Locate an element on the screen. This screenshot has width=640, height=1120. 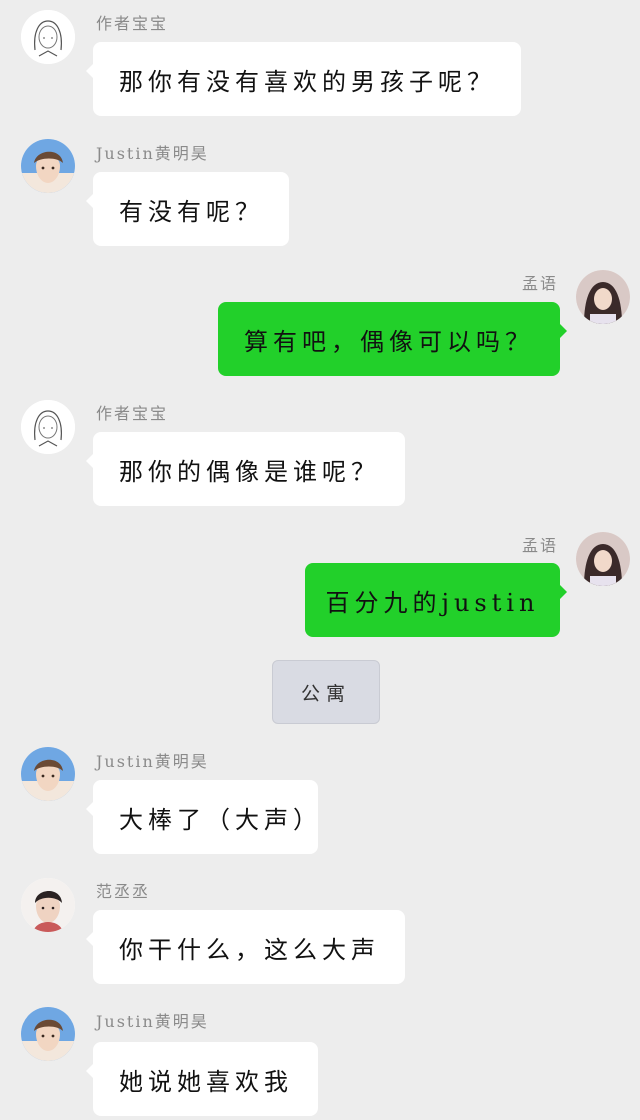
message-row: 作者宝宝 那你有没有喜欢的男孩子呢？ is located at coordinates (320, 63).